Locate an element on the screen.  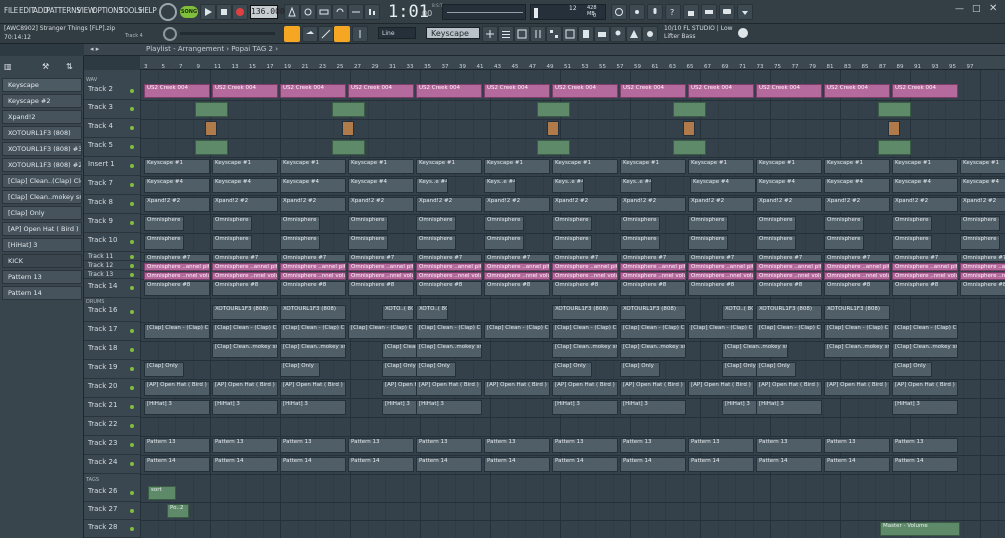
blend-notes-icon is located at coordinates (356, 12).